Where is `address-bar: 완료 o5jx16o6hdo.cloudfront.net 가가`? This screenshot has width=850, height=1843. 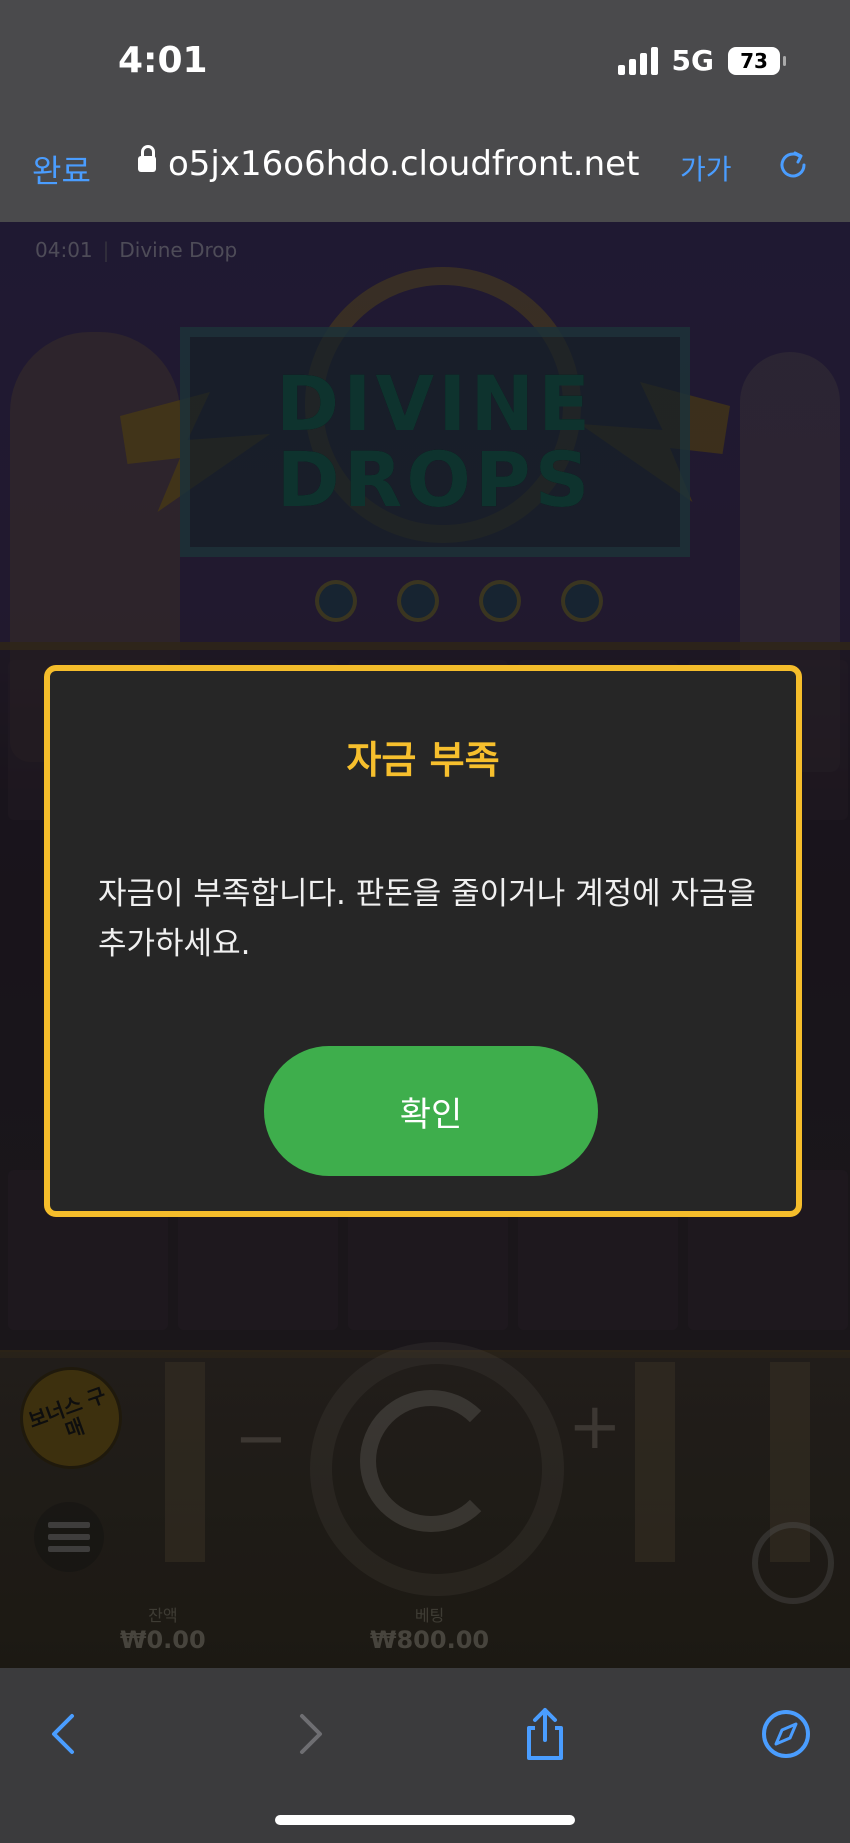 address-bar: 완료 o5jx16o6hdo.cloudfront.net 가가 is located at coordinates (425, 170).